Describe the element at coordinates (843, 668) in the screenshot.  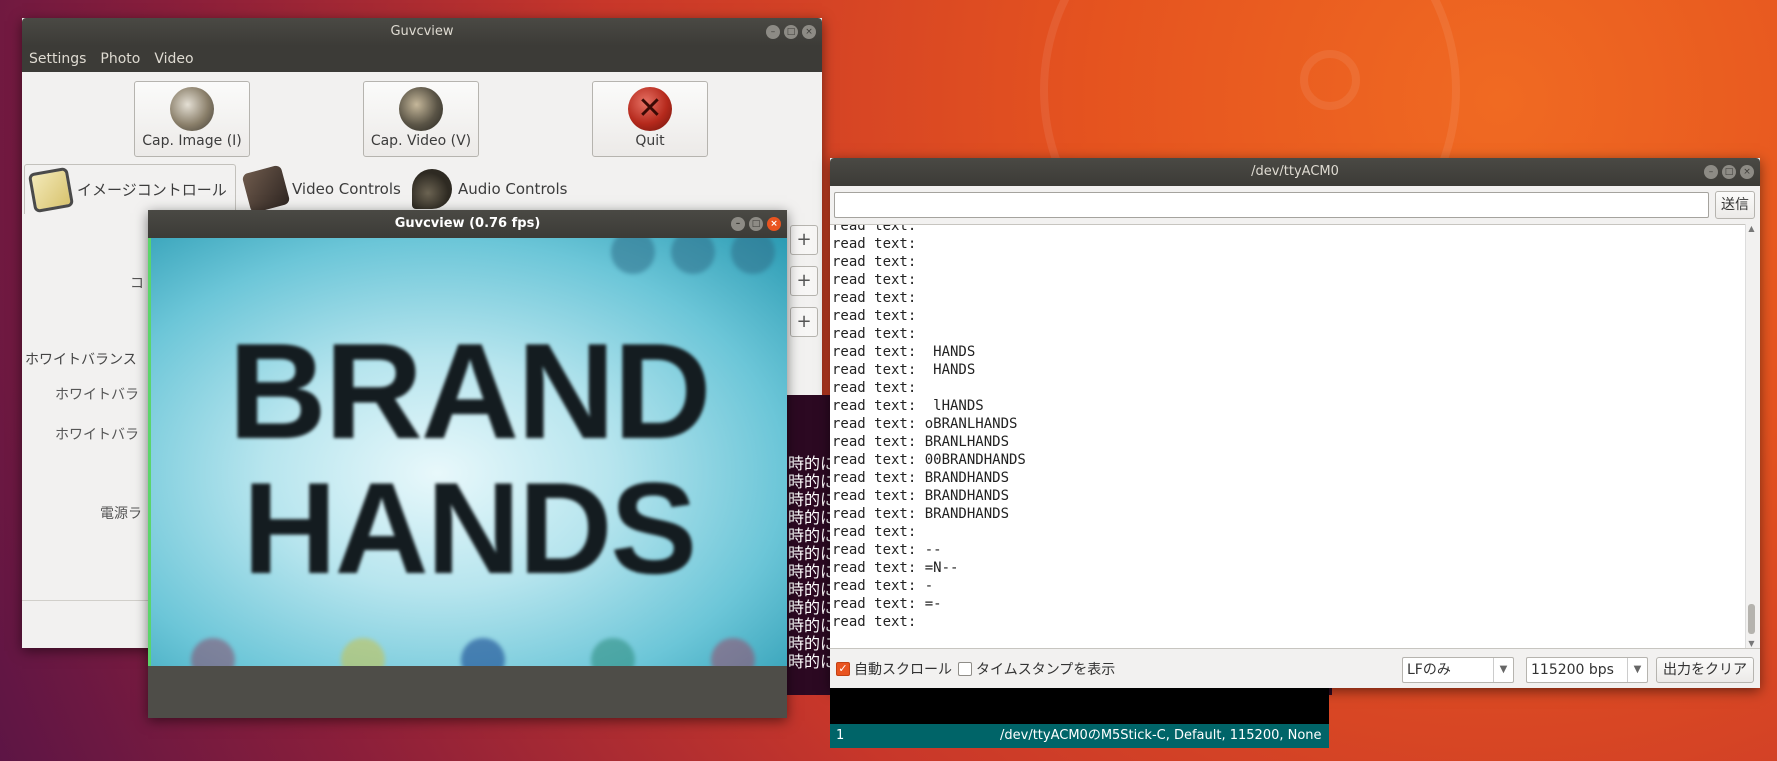
I see `autoscroll-checkbox: ✓` at that location.